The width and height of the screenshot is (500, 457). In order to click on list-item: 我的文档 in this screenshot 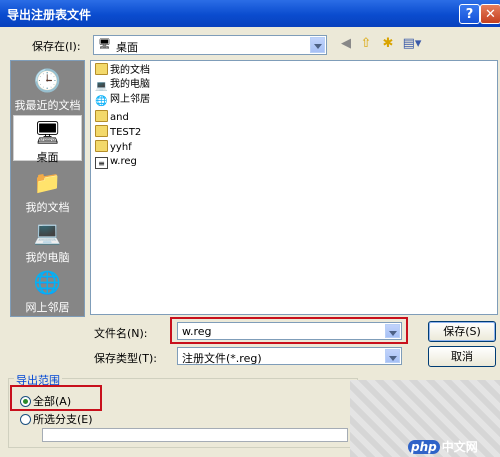, I will do `click(122, 70)`.